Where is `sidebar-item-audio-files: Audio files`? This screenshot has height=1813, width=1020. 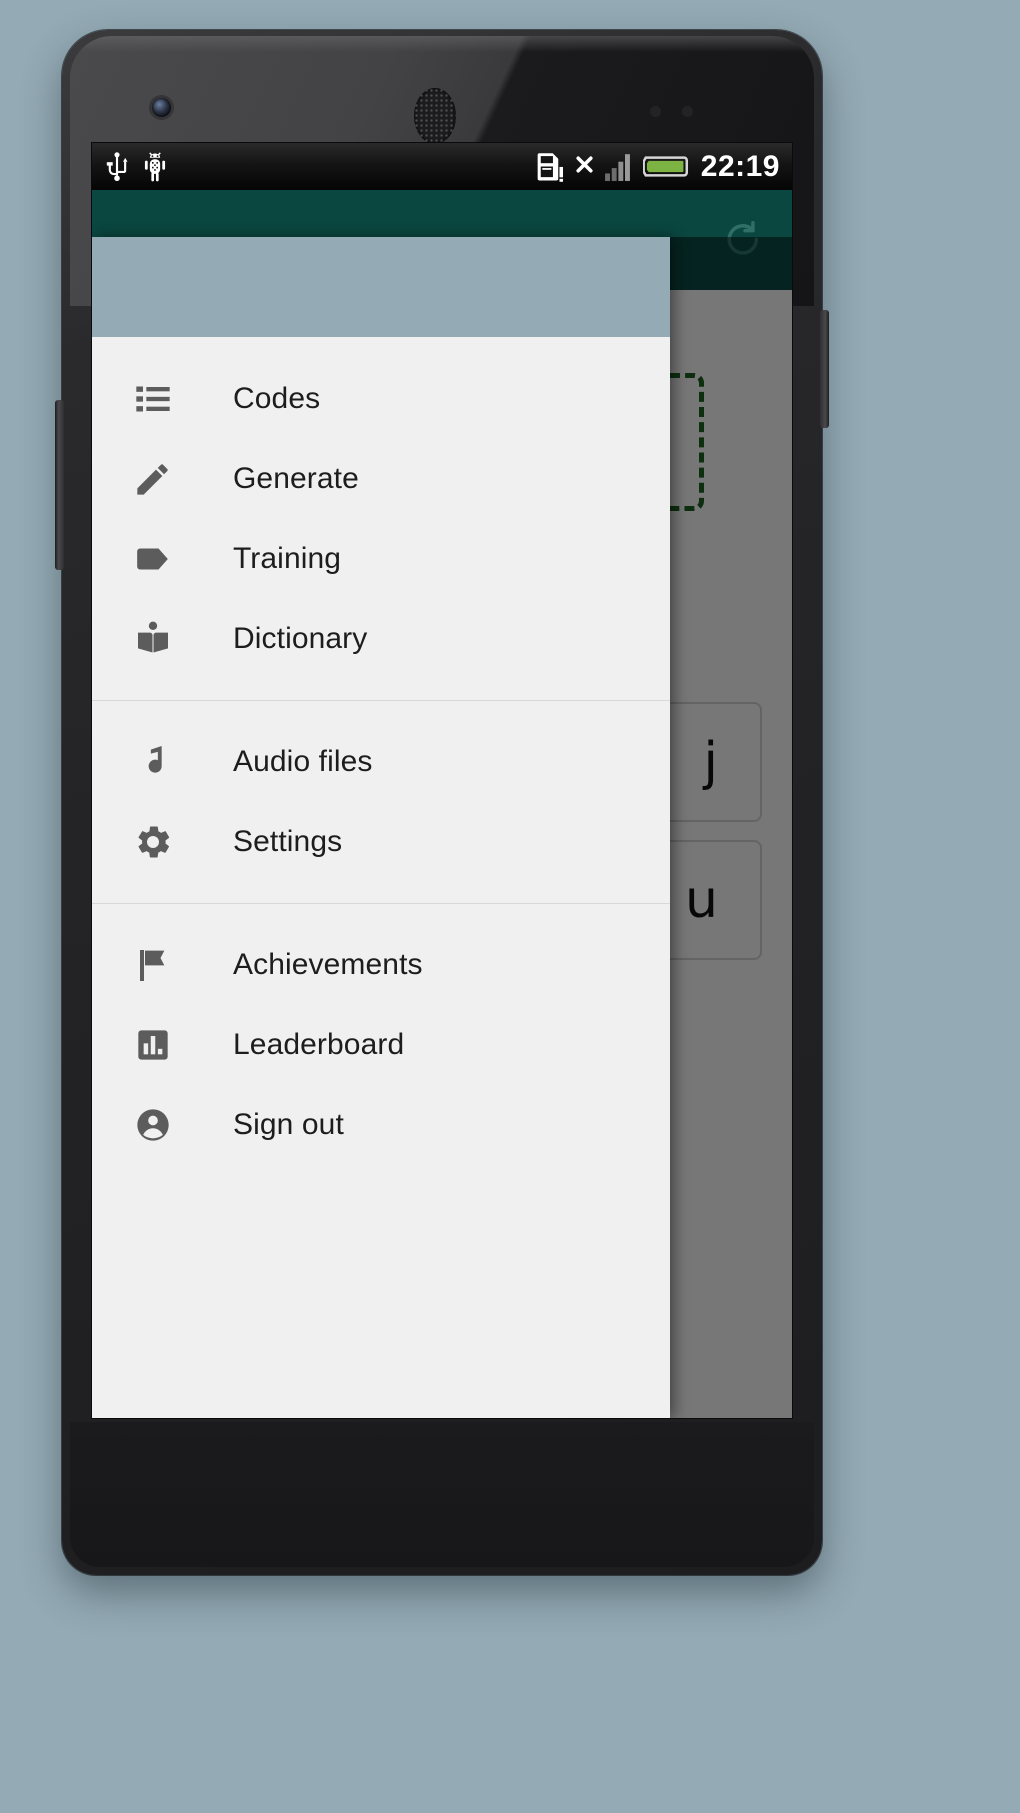 sidebar-item-audio-files: Audio files is located at coordinates (381, 762).